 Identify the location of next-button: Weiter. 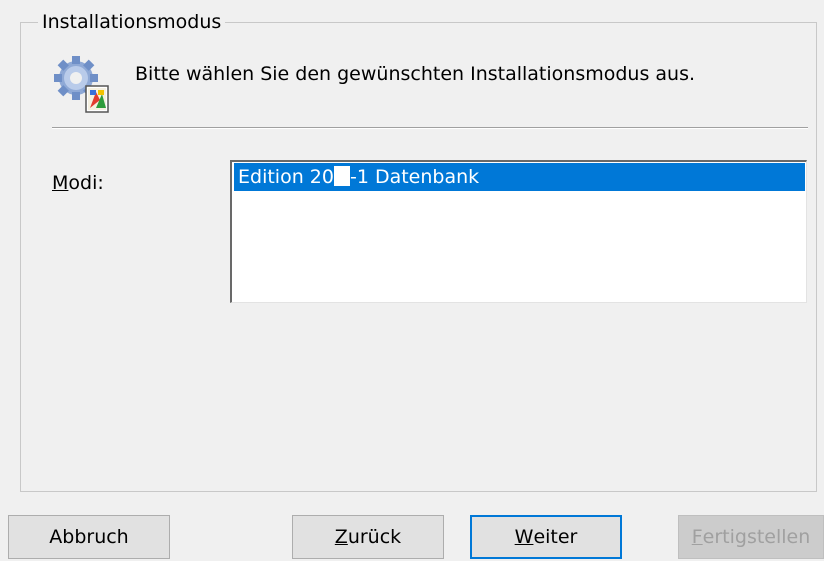
(546, 537).